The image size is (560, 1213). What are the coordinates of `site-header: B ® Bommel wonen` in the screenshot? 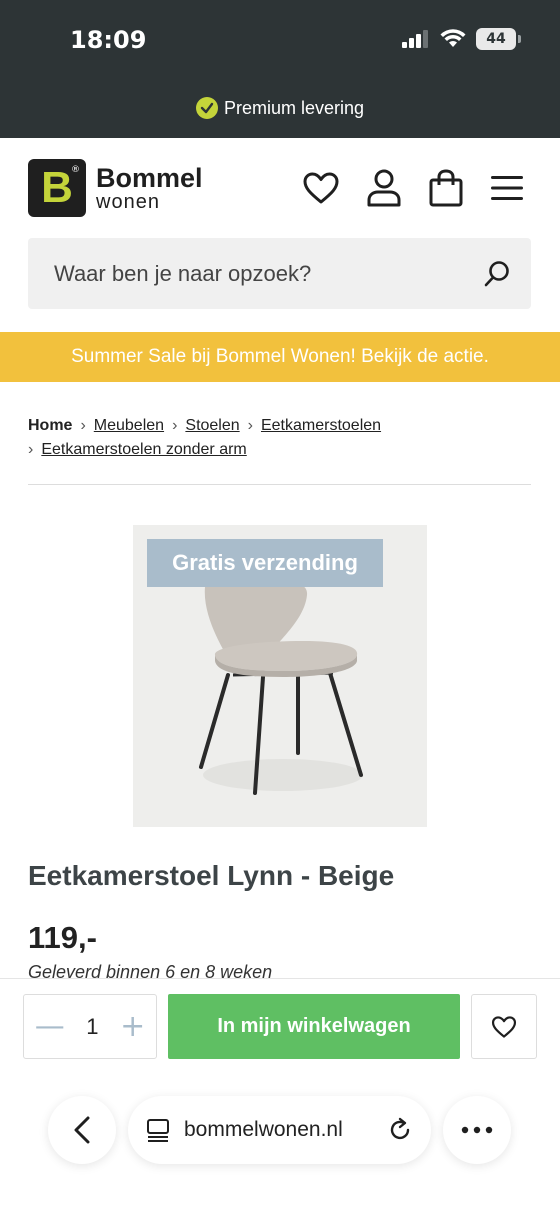 It's located at (280, 188).